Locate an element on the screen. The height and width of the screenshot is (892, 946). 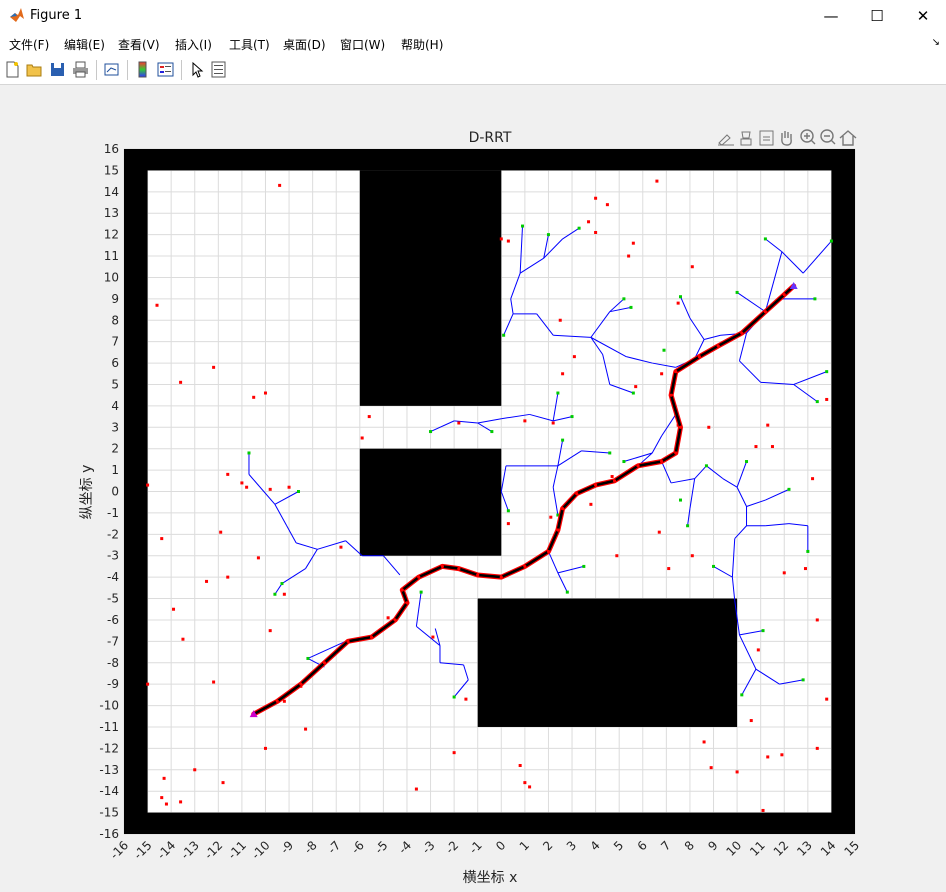
zoom-out-icon is located at coordinates (828, 137).